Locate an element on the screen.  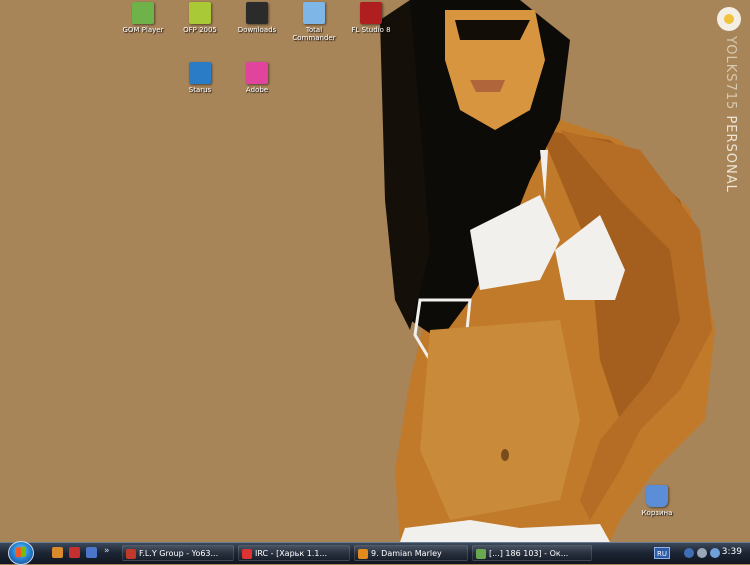
brand-text: YOLKS715 PERSONAL is located at coordinates (730, 114).